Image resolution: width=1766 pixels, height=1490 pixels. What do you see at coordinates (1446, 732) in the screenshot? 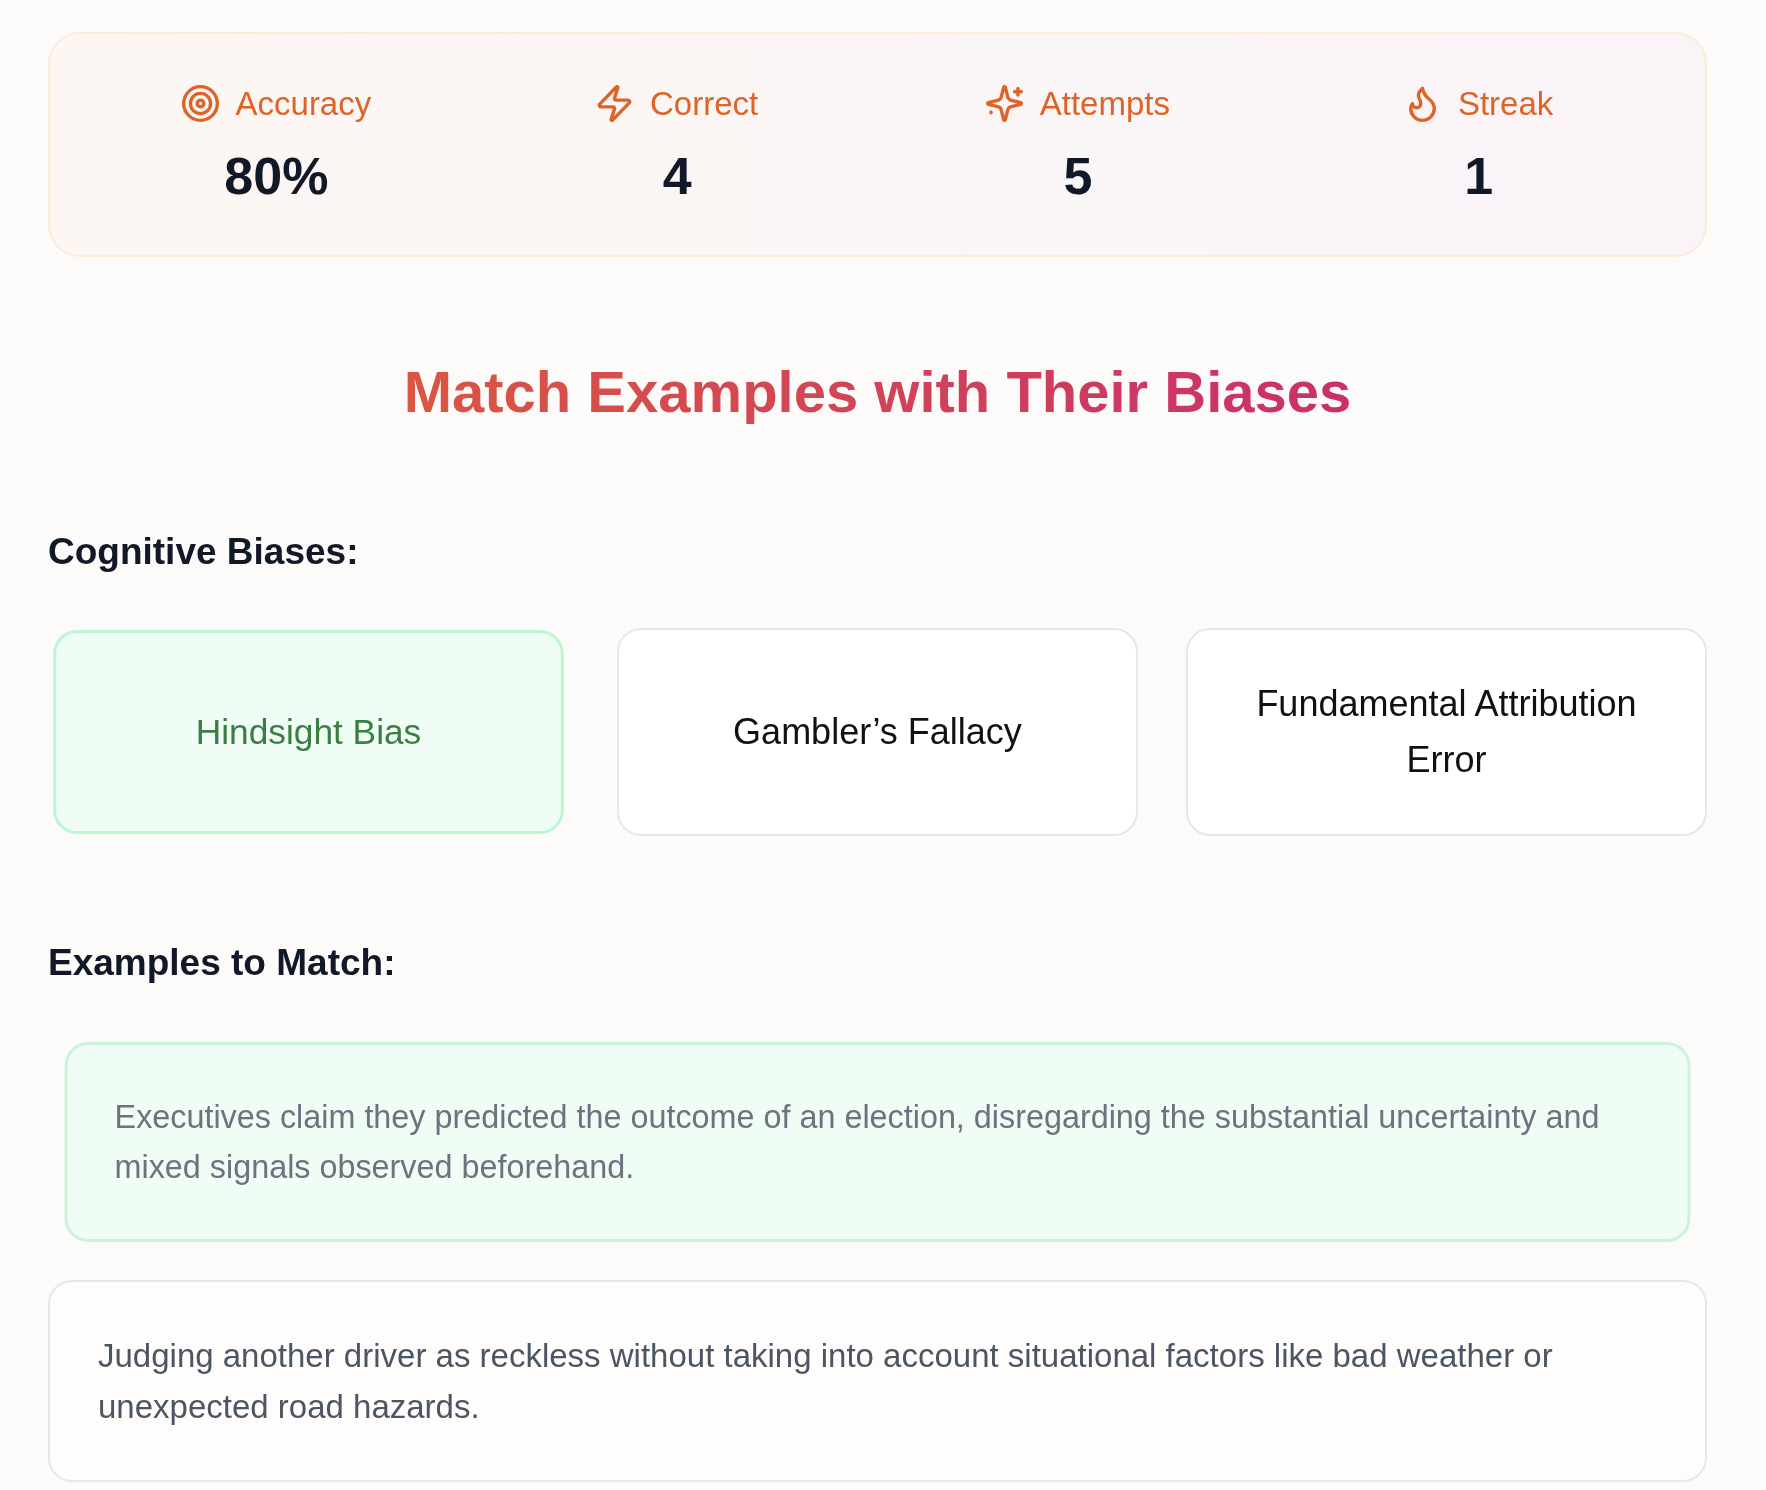
I see `bias-card: Fundamental Attribution Error` at bounding box center [1446, 732].